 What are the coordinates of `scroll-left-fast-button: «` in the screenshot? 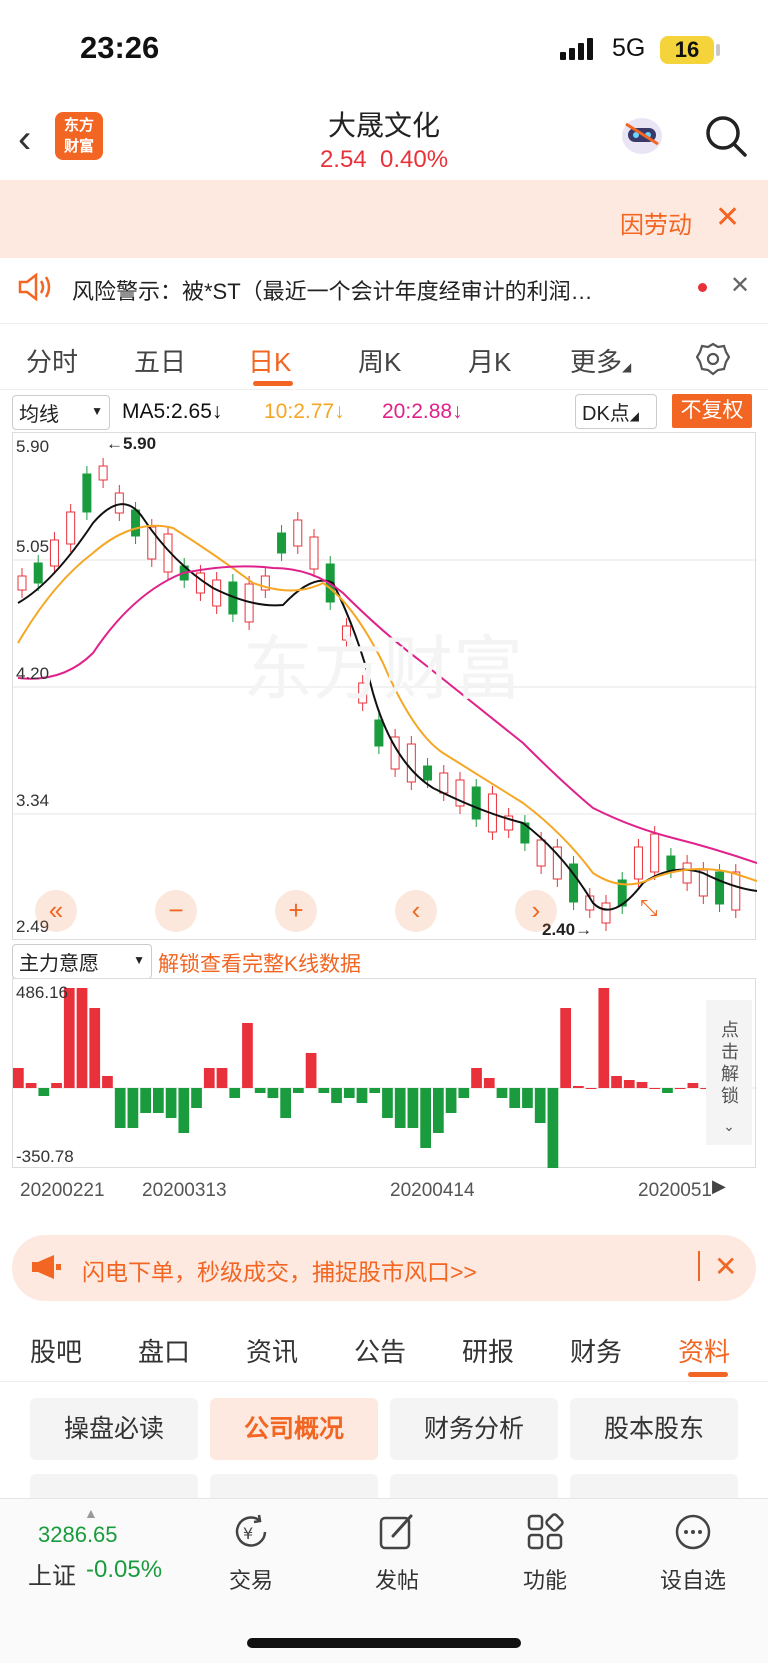 It's located at (56, 911).